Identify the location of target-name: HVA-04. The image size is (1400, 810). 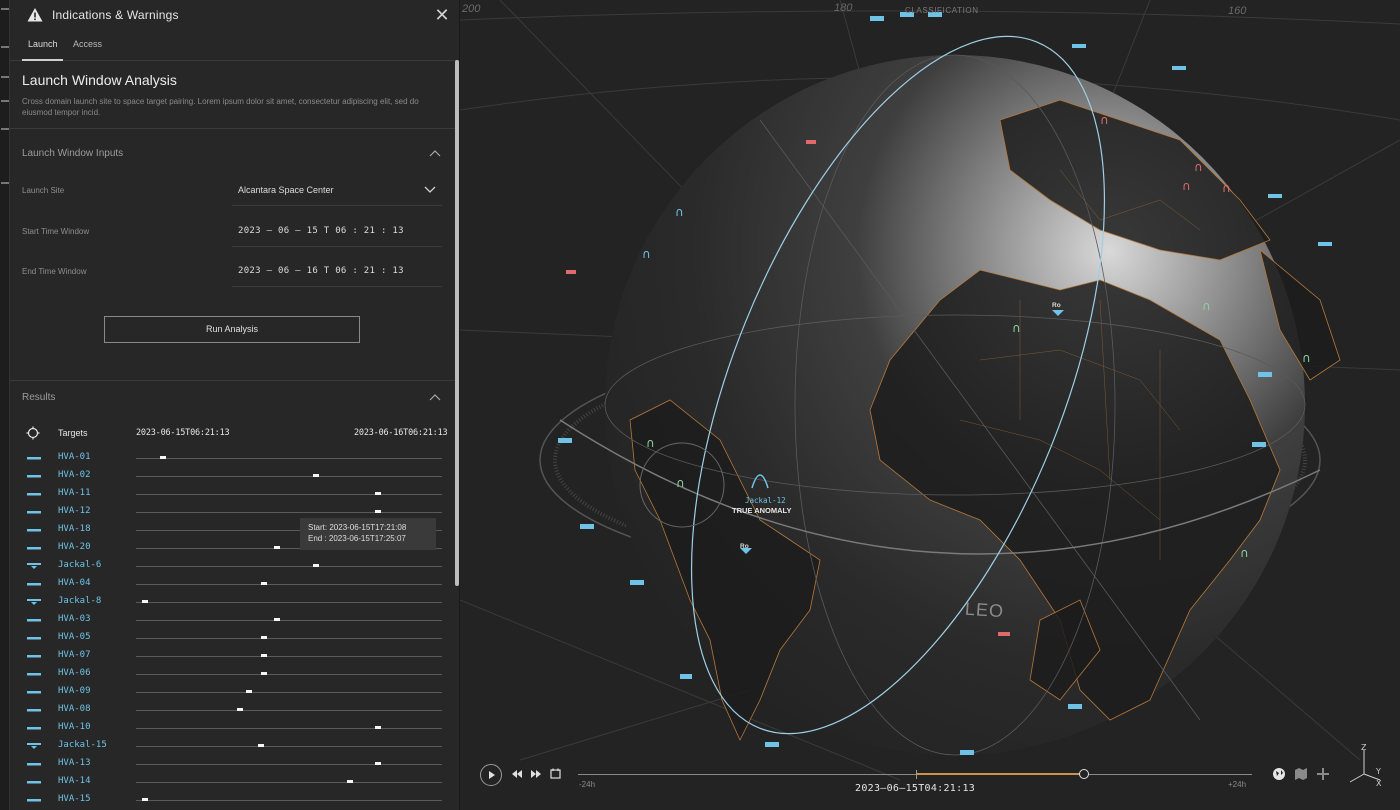
(74, 583).